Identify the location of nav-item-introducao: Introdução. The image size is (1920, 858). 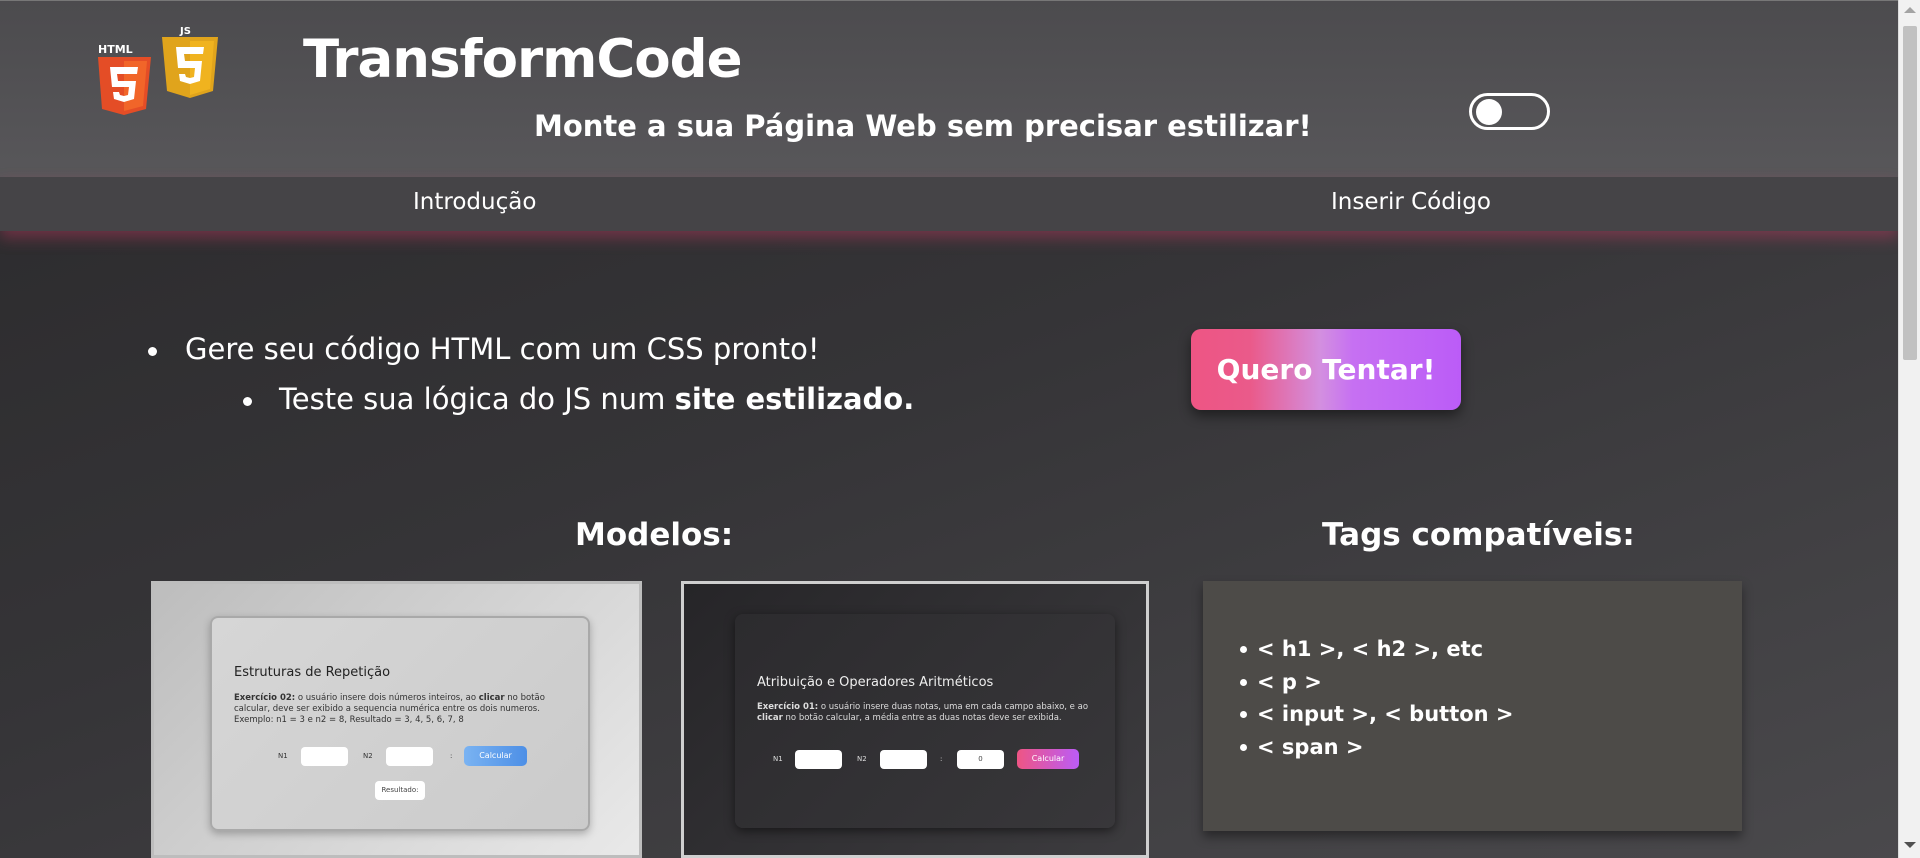
(474, 202).